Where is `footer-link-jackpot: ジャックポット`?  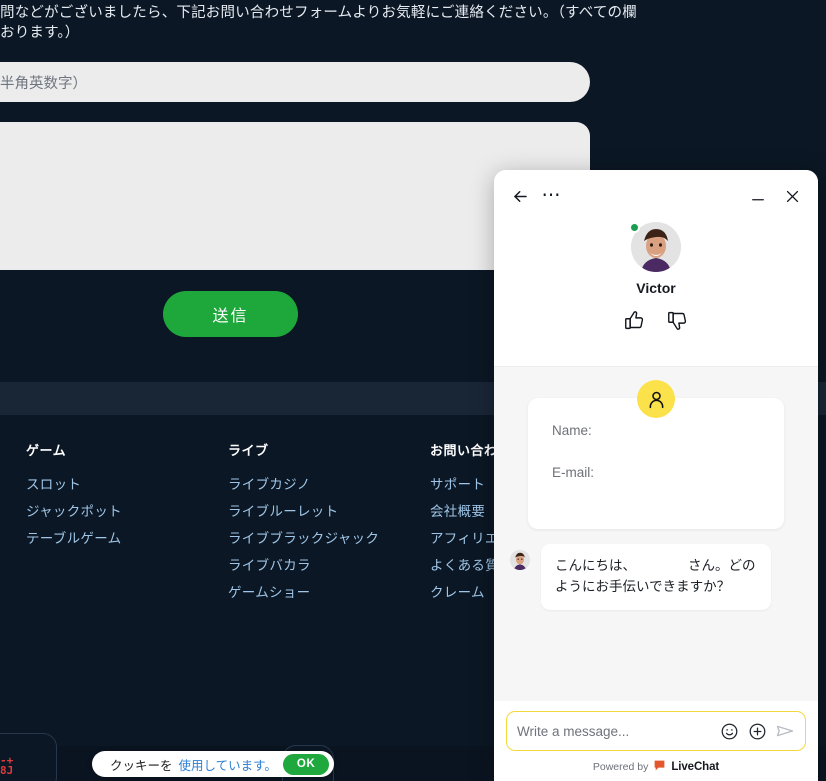
footer-link-jackpot: ジャックポット is located at coordinates (74, 511).